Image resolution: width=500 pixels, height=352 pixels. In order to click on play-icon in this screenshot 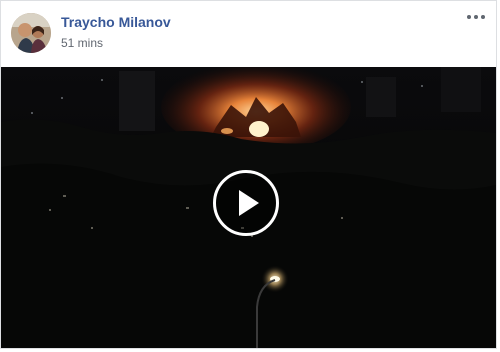, I will do `click(249, 203)`.